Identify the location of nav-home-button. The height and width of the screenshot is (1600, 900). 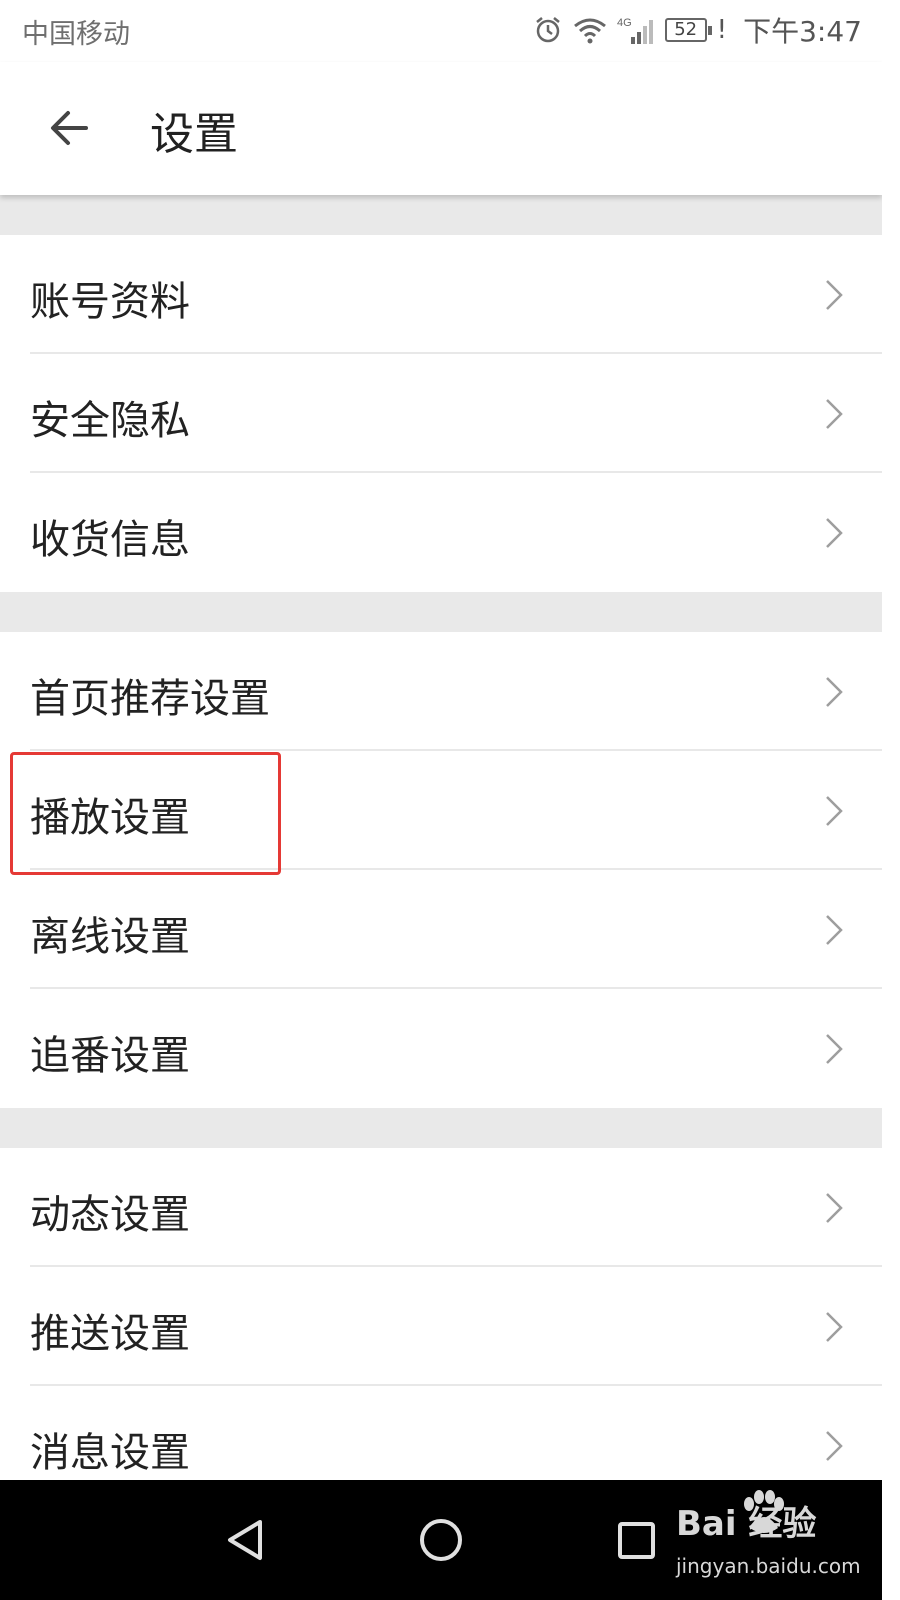
(441, 1540).